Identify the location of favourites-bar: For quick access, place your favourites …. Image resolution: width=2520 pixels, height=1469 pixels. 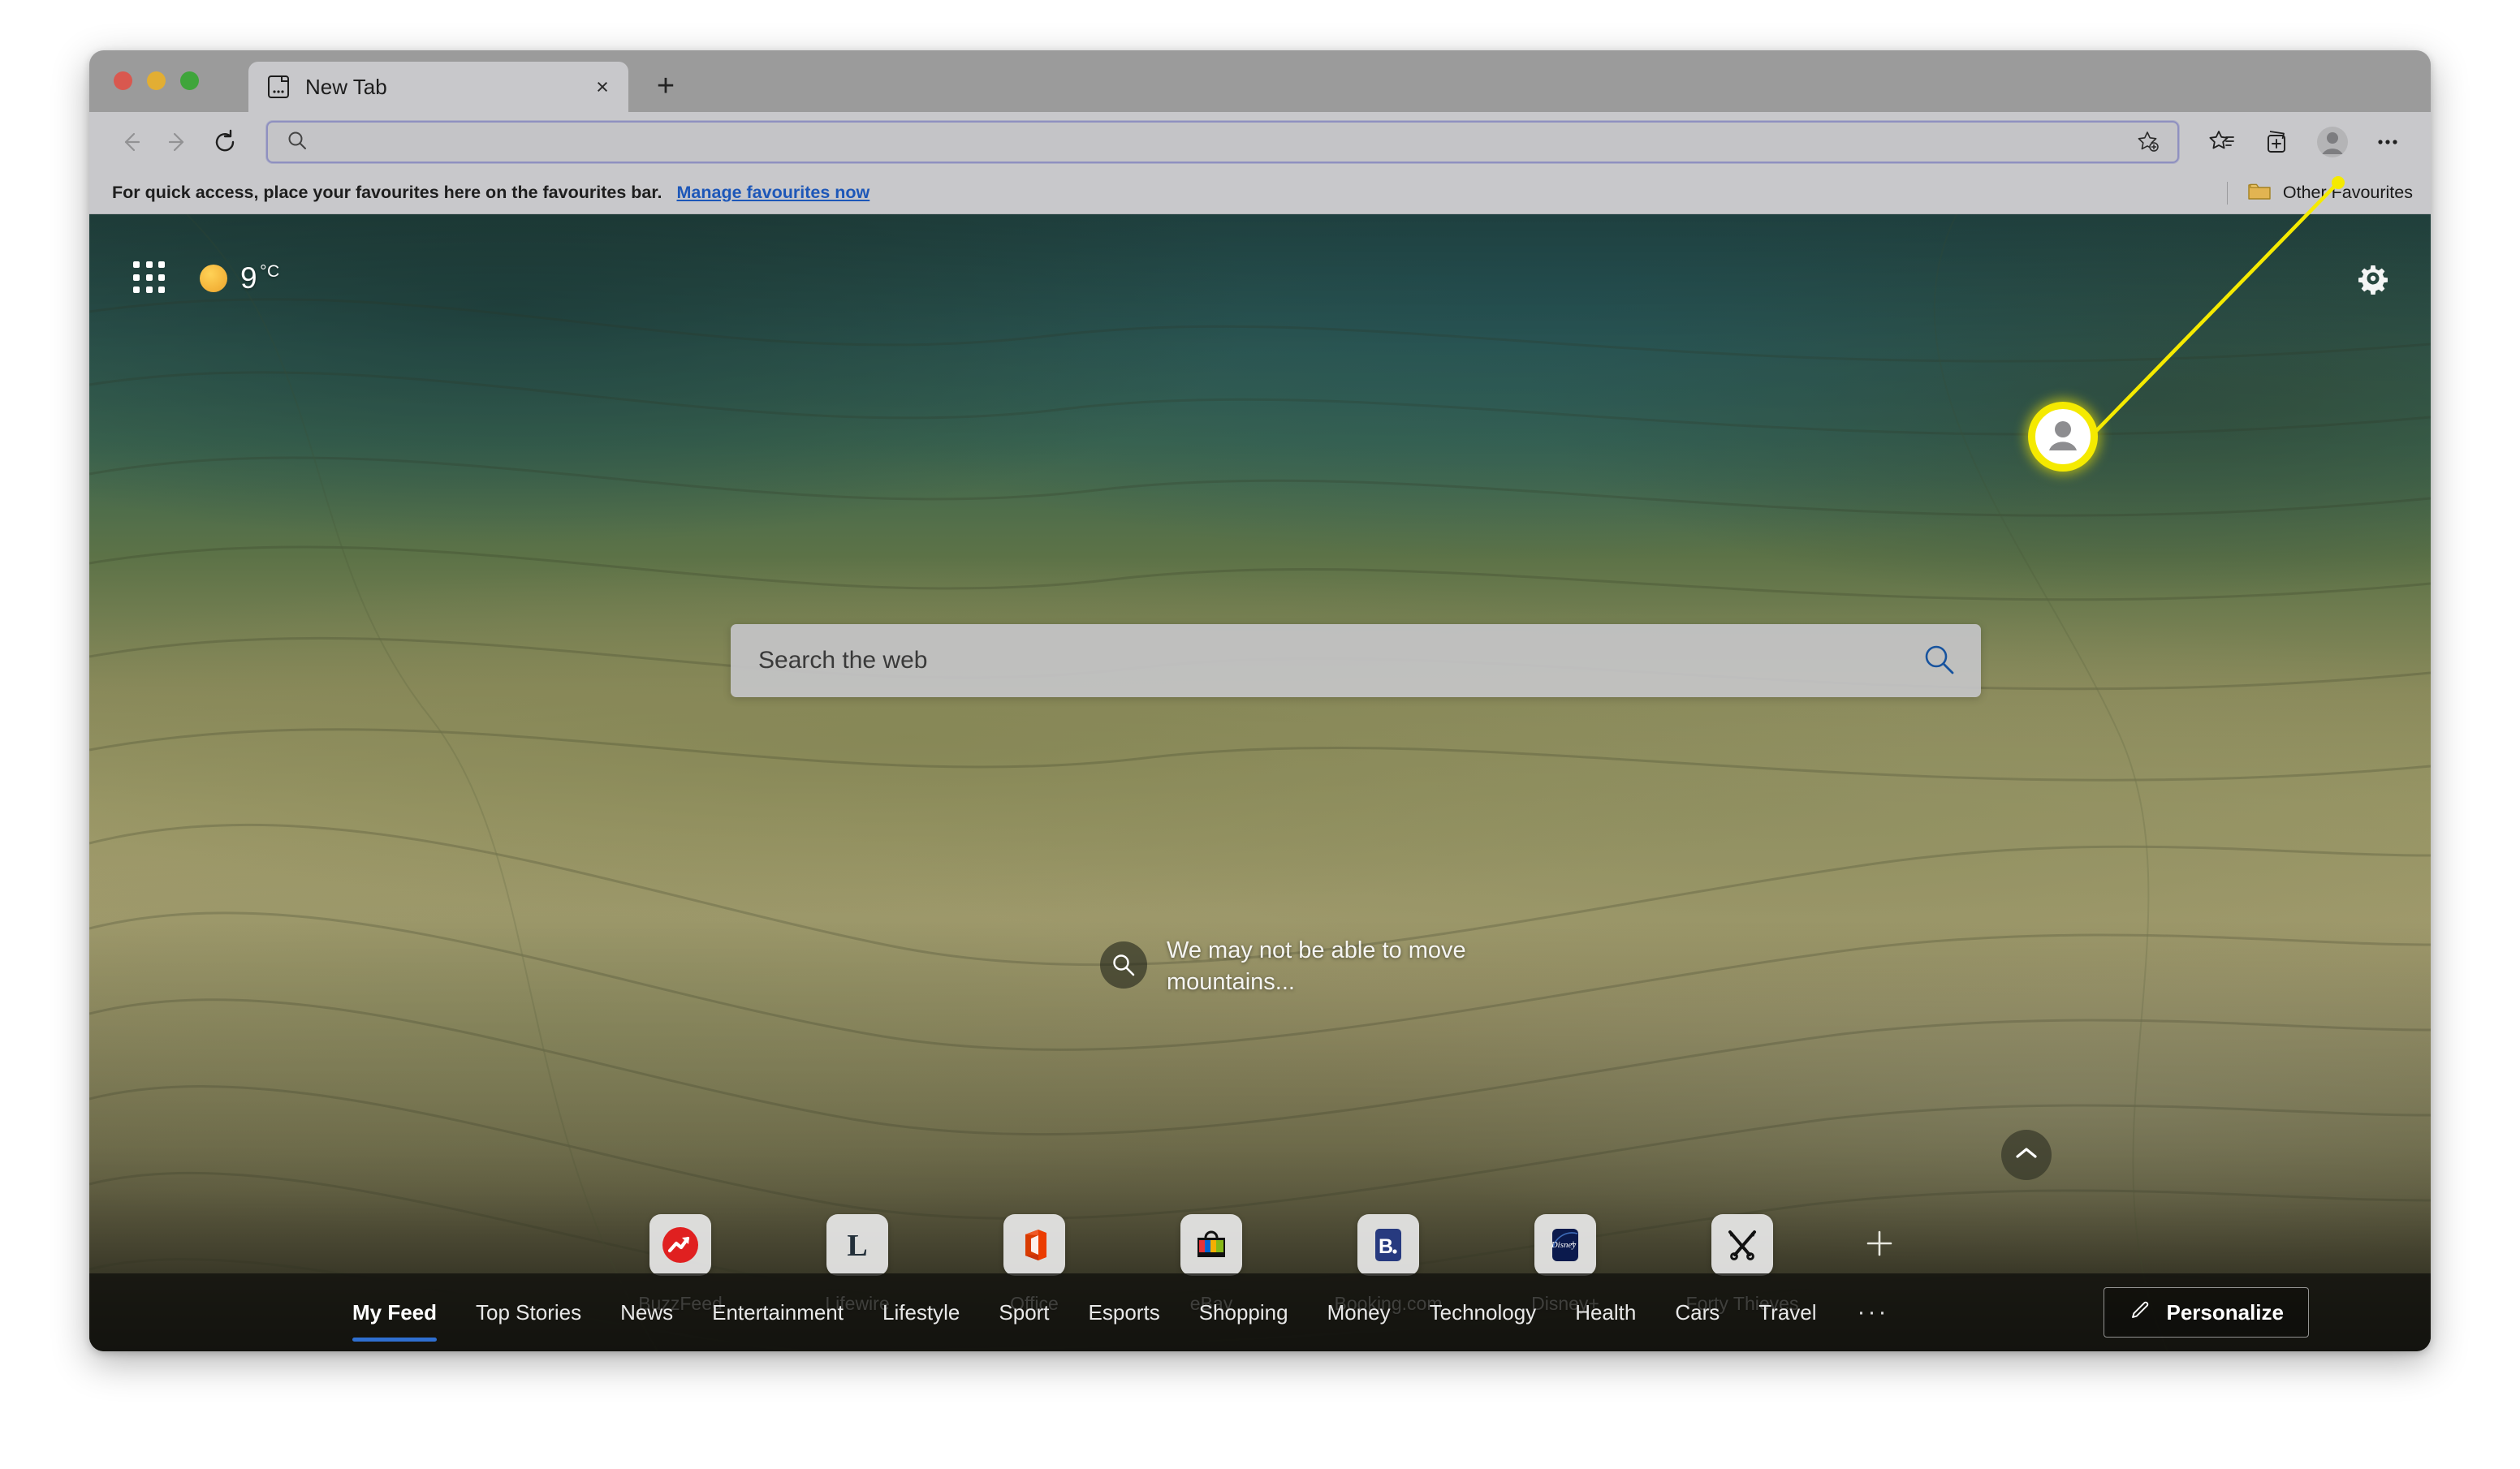
(1260, 193).